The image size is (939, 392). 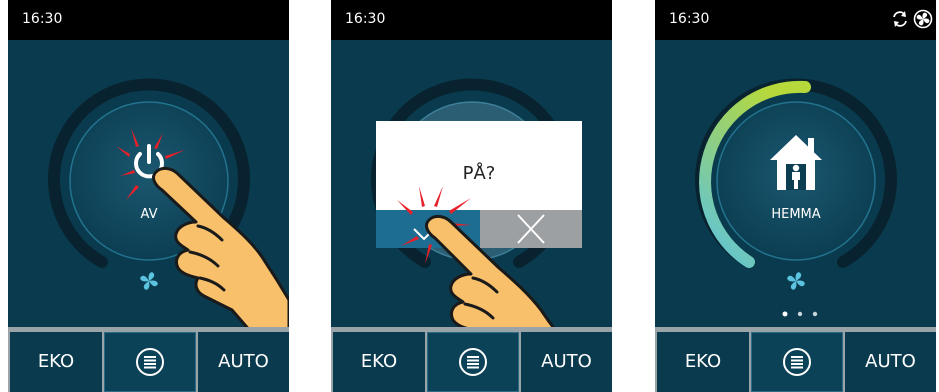 I want to click on fan-status-icon, so click(x=923, y=19).